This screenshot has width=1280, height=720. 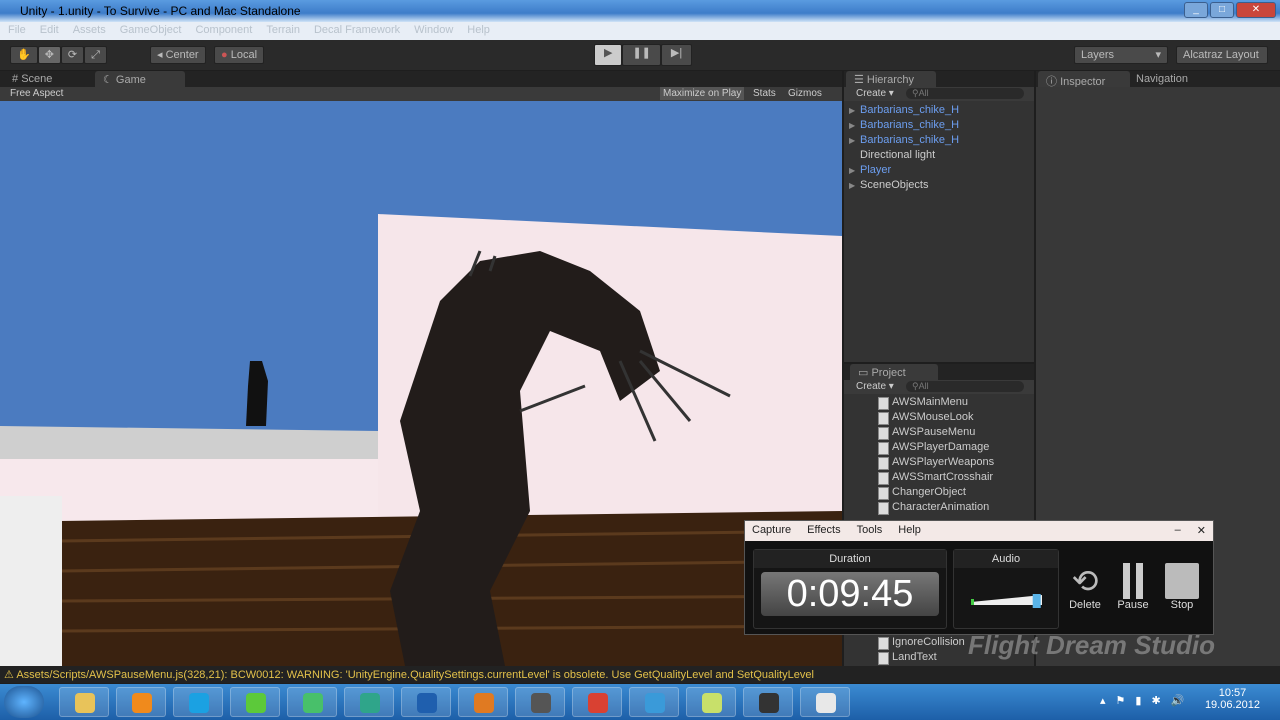 I want to click on hierarchy-item: Directional light, so click(x=939, y=155).